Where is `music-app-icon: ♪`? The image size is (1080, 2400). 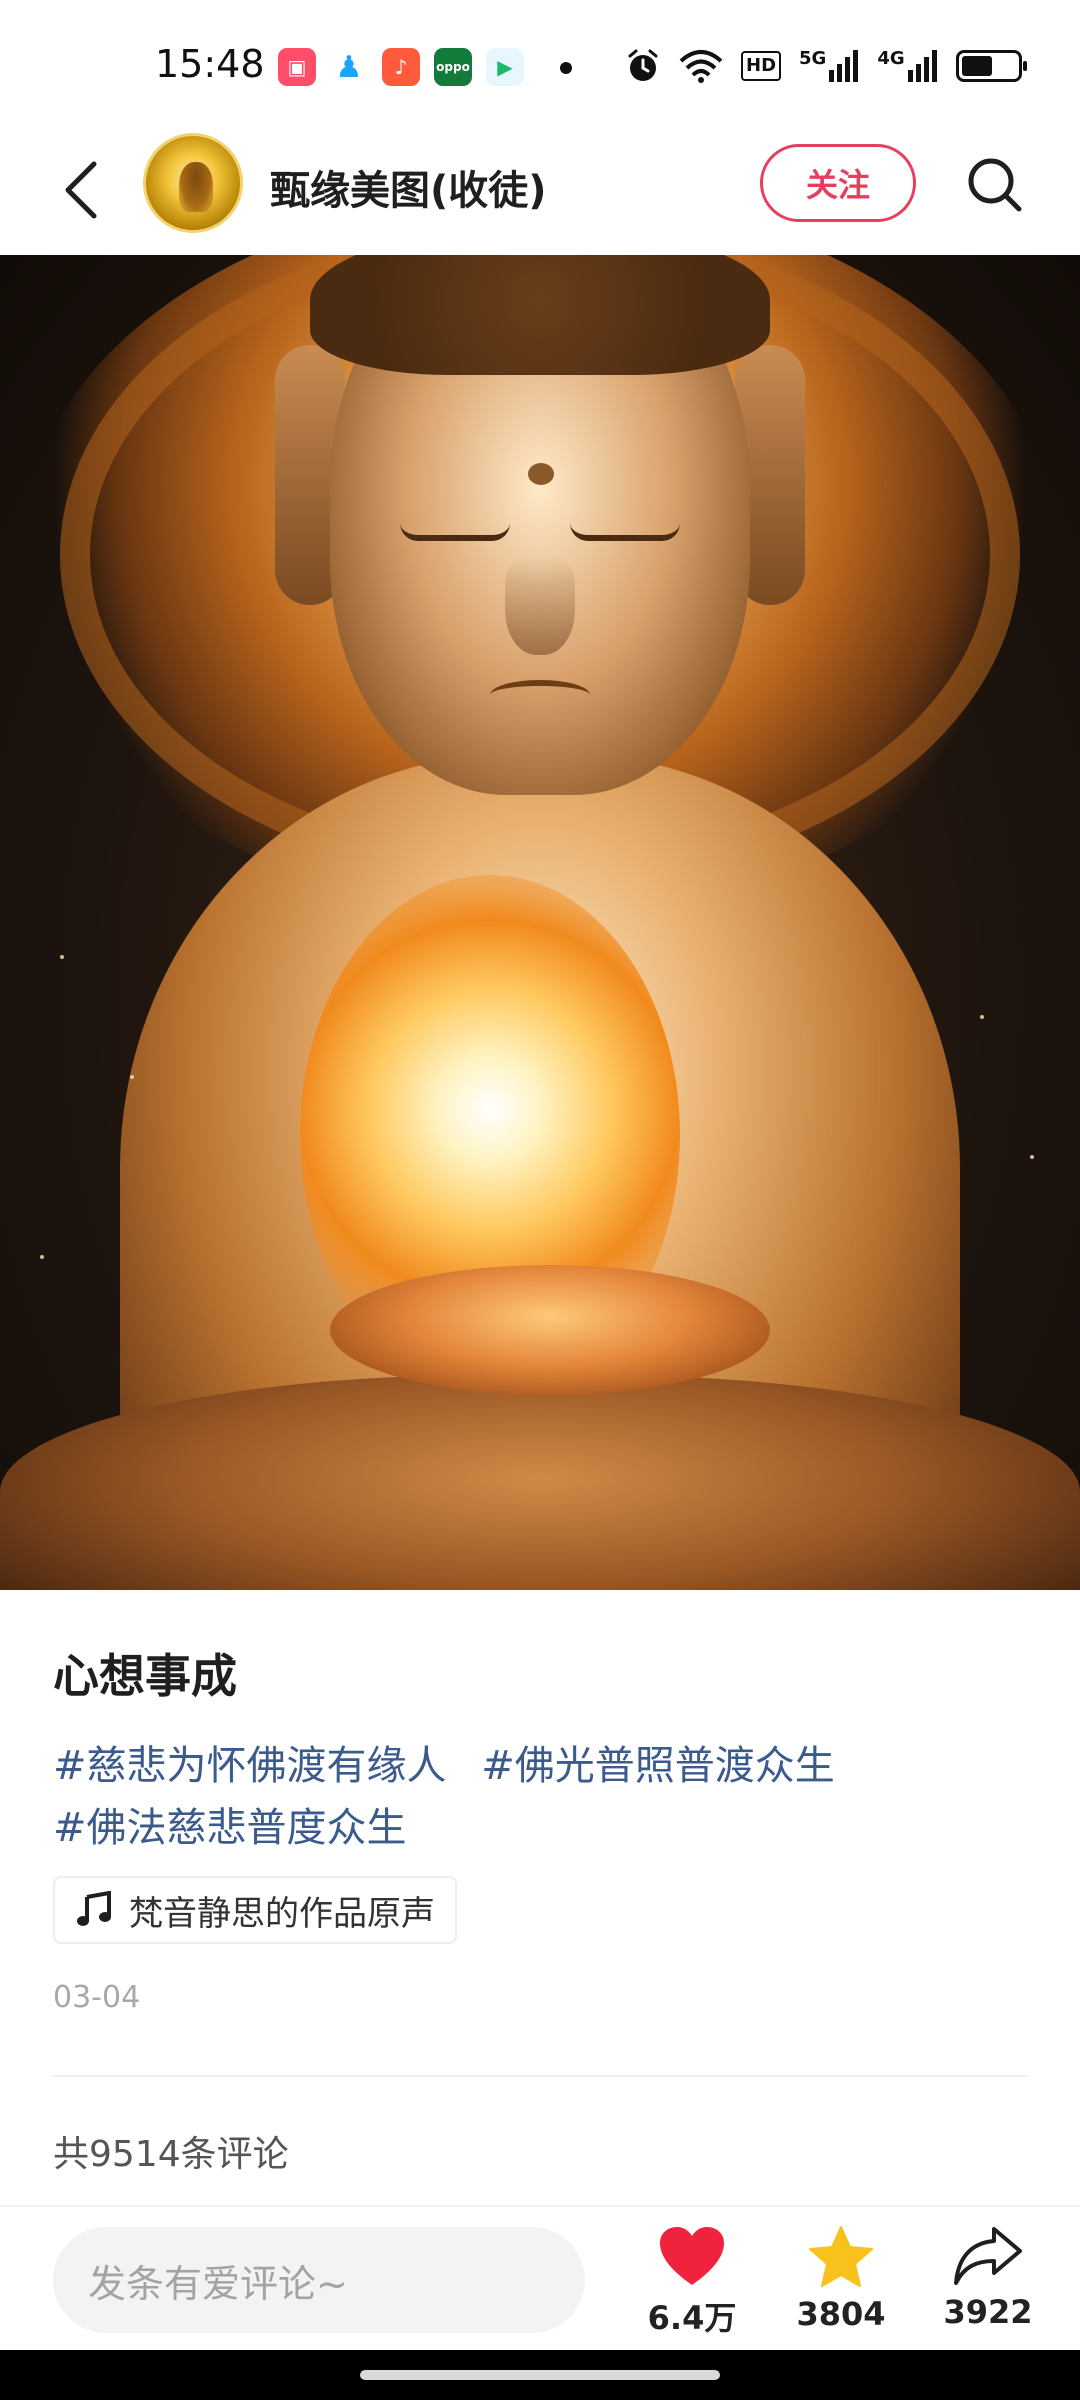
music-app-icon: ♪ is located at coordinates (401, 67).